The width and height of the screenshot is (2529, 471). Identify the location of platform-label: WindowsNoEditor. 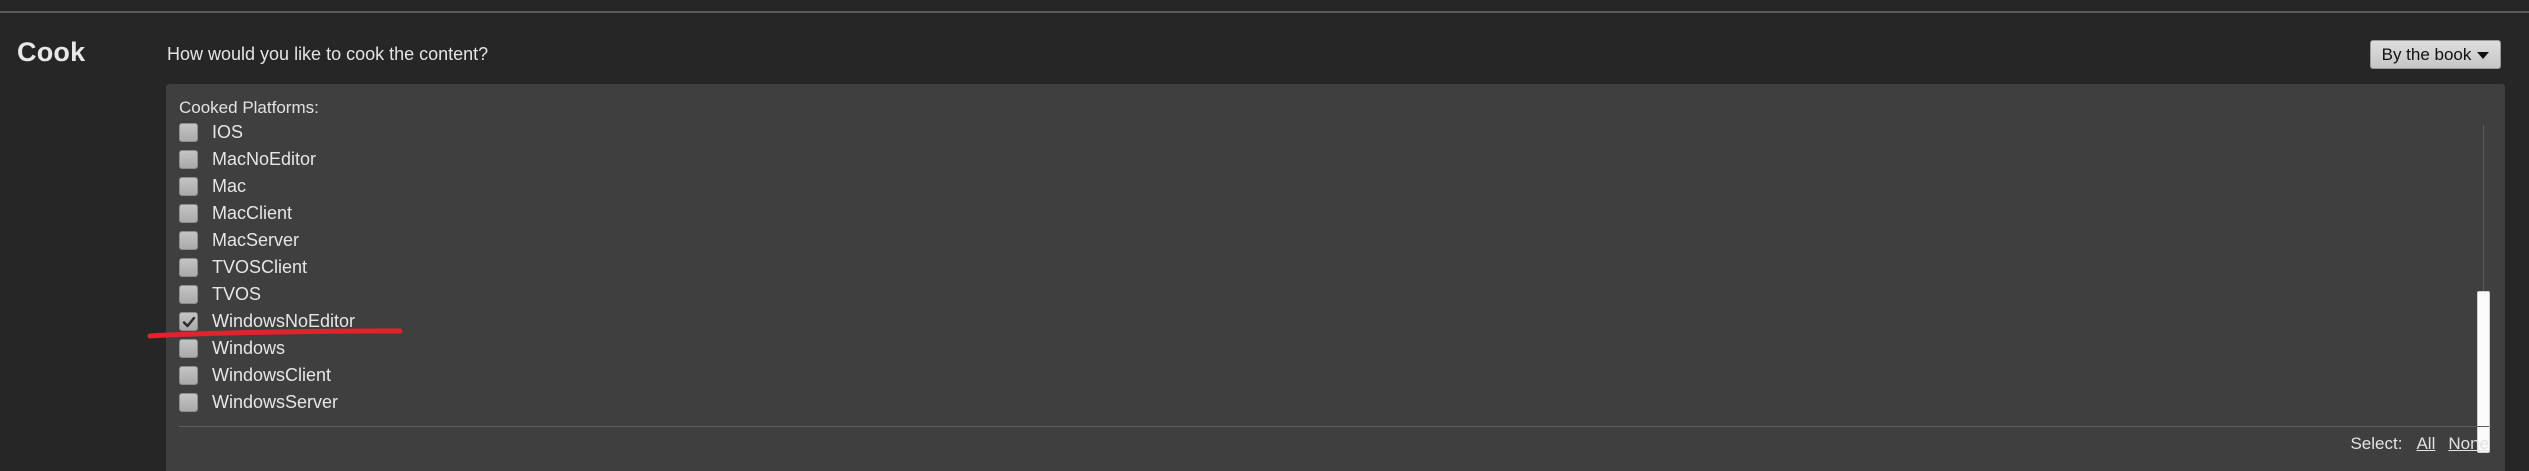
(284, 321).